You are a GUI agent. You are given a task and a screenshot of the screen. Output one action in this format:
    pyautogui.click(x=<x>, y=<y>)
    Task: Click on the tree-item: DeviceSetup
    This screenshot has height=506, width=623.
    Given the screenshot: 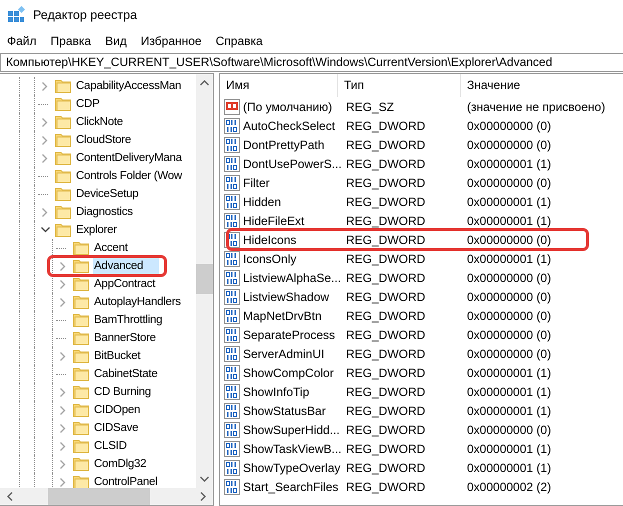 What is the action you would take?
    pyautogui.click(x=107, y=194)
    